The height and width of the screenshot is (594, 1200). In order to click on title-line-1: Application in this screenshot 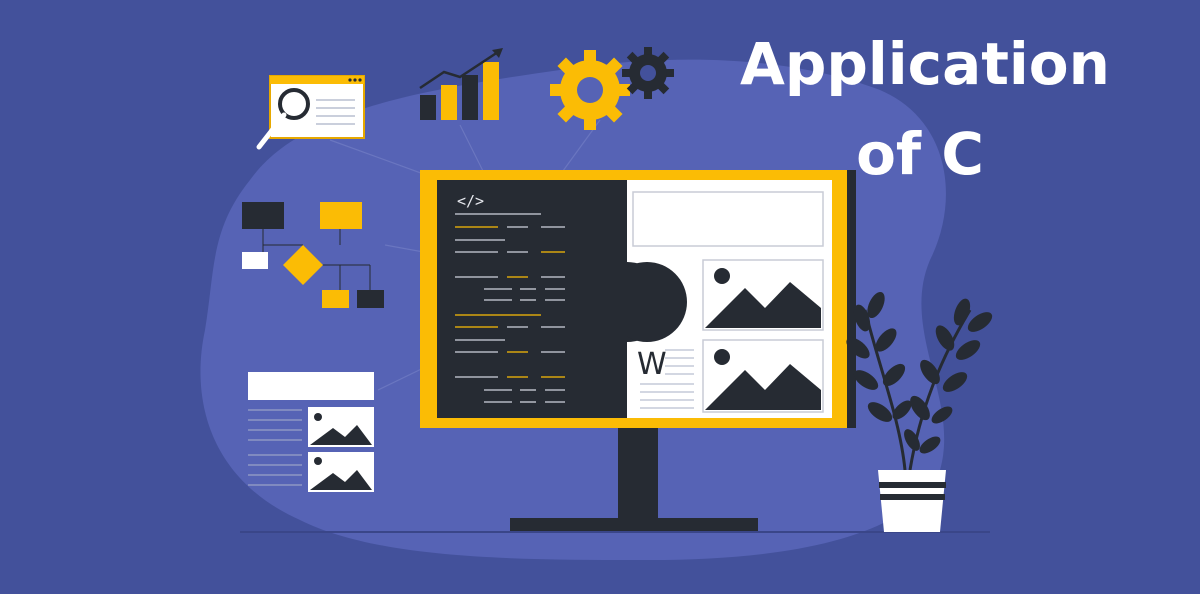, I will do `click(925, 64)`.